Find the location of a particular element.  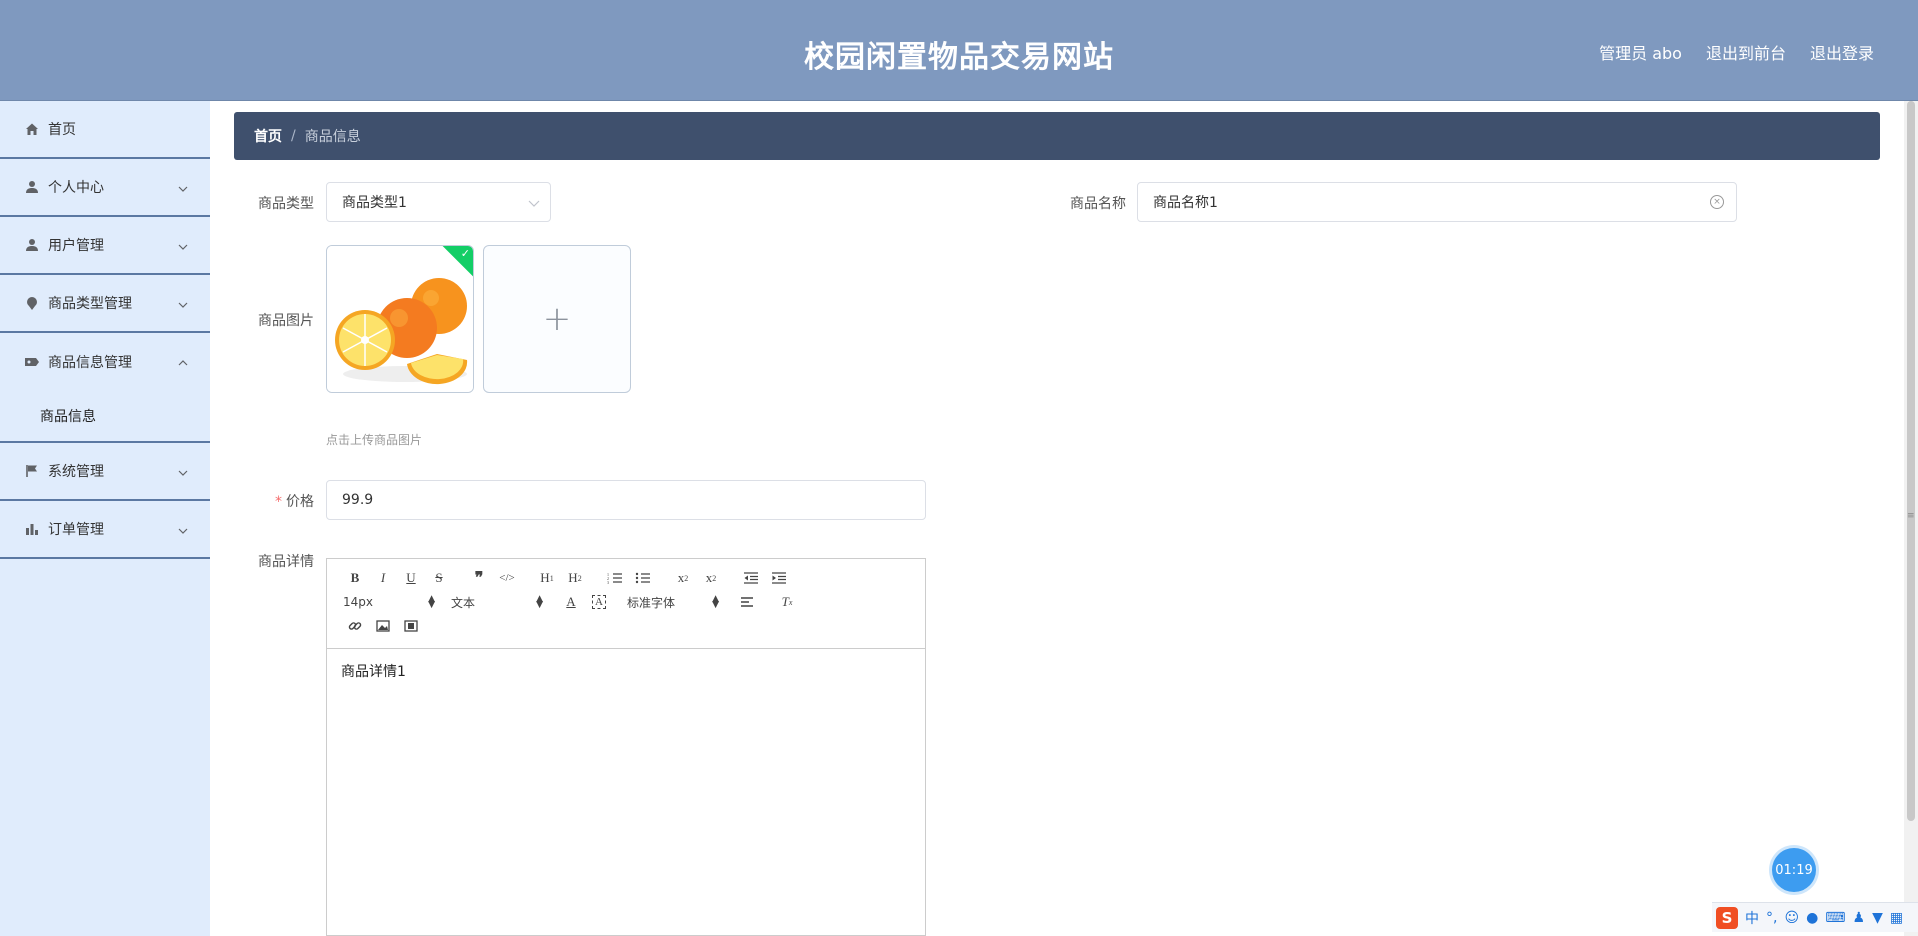

plus-icon: + is located at coordinates (557, 319).